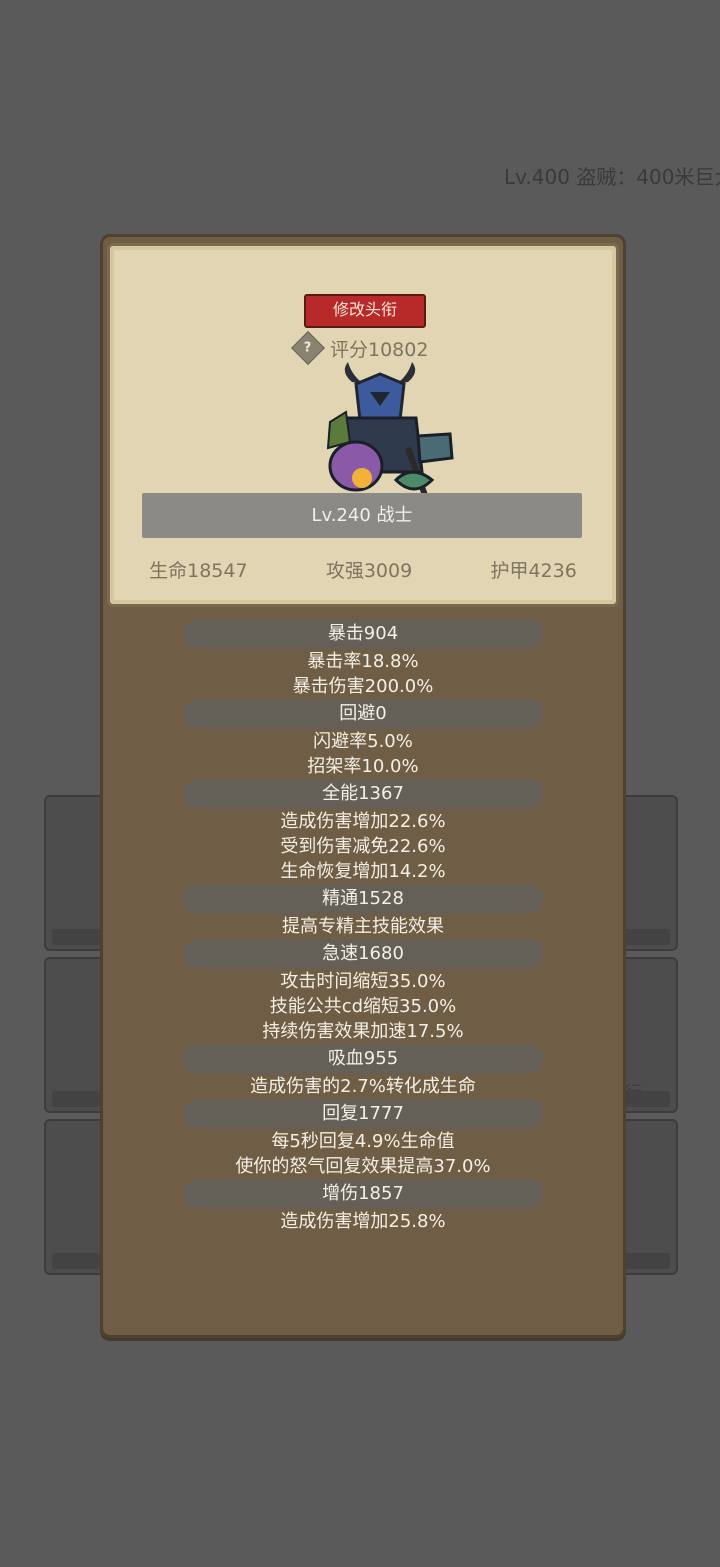  Describe the element at coordinates (533, 571) in the screenshot. I see `armor-stat: 护甲4236` at that location.